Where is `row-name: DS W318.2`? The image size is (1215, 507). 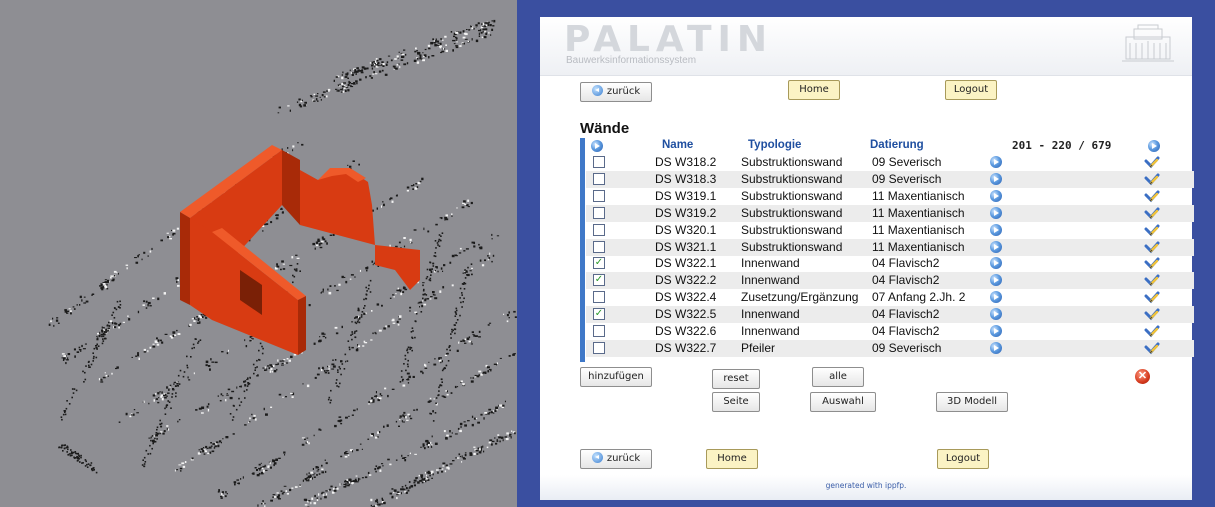 row-name: DS W318.2 is located at coordinates (686, 162).